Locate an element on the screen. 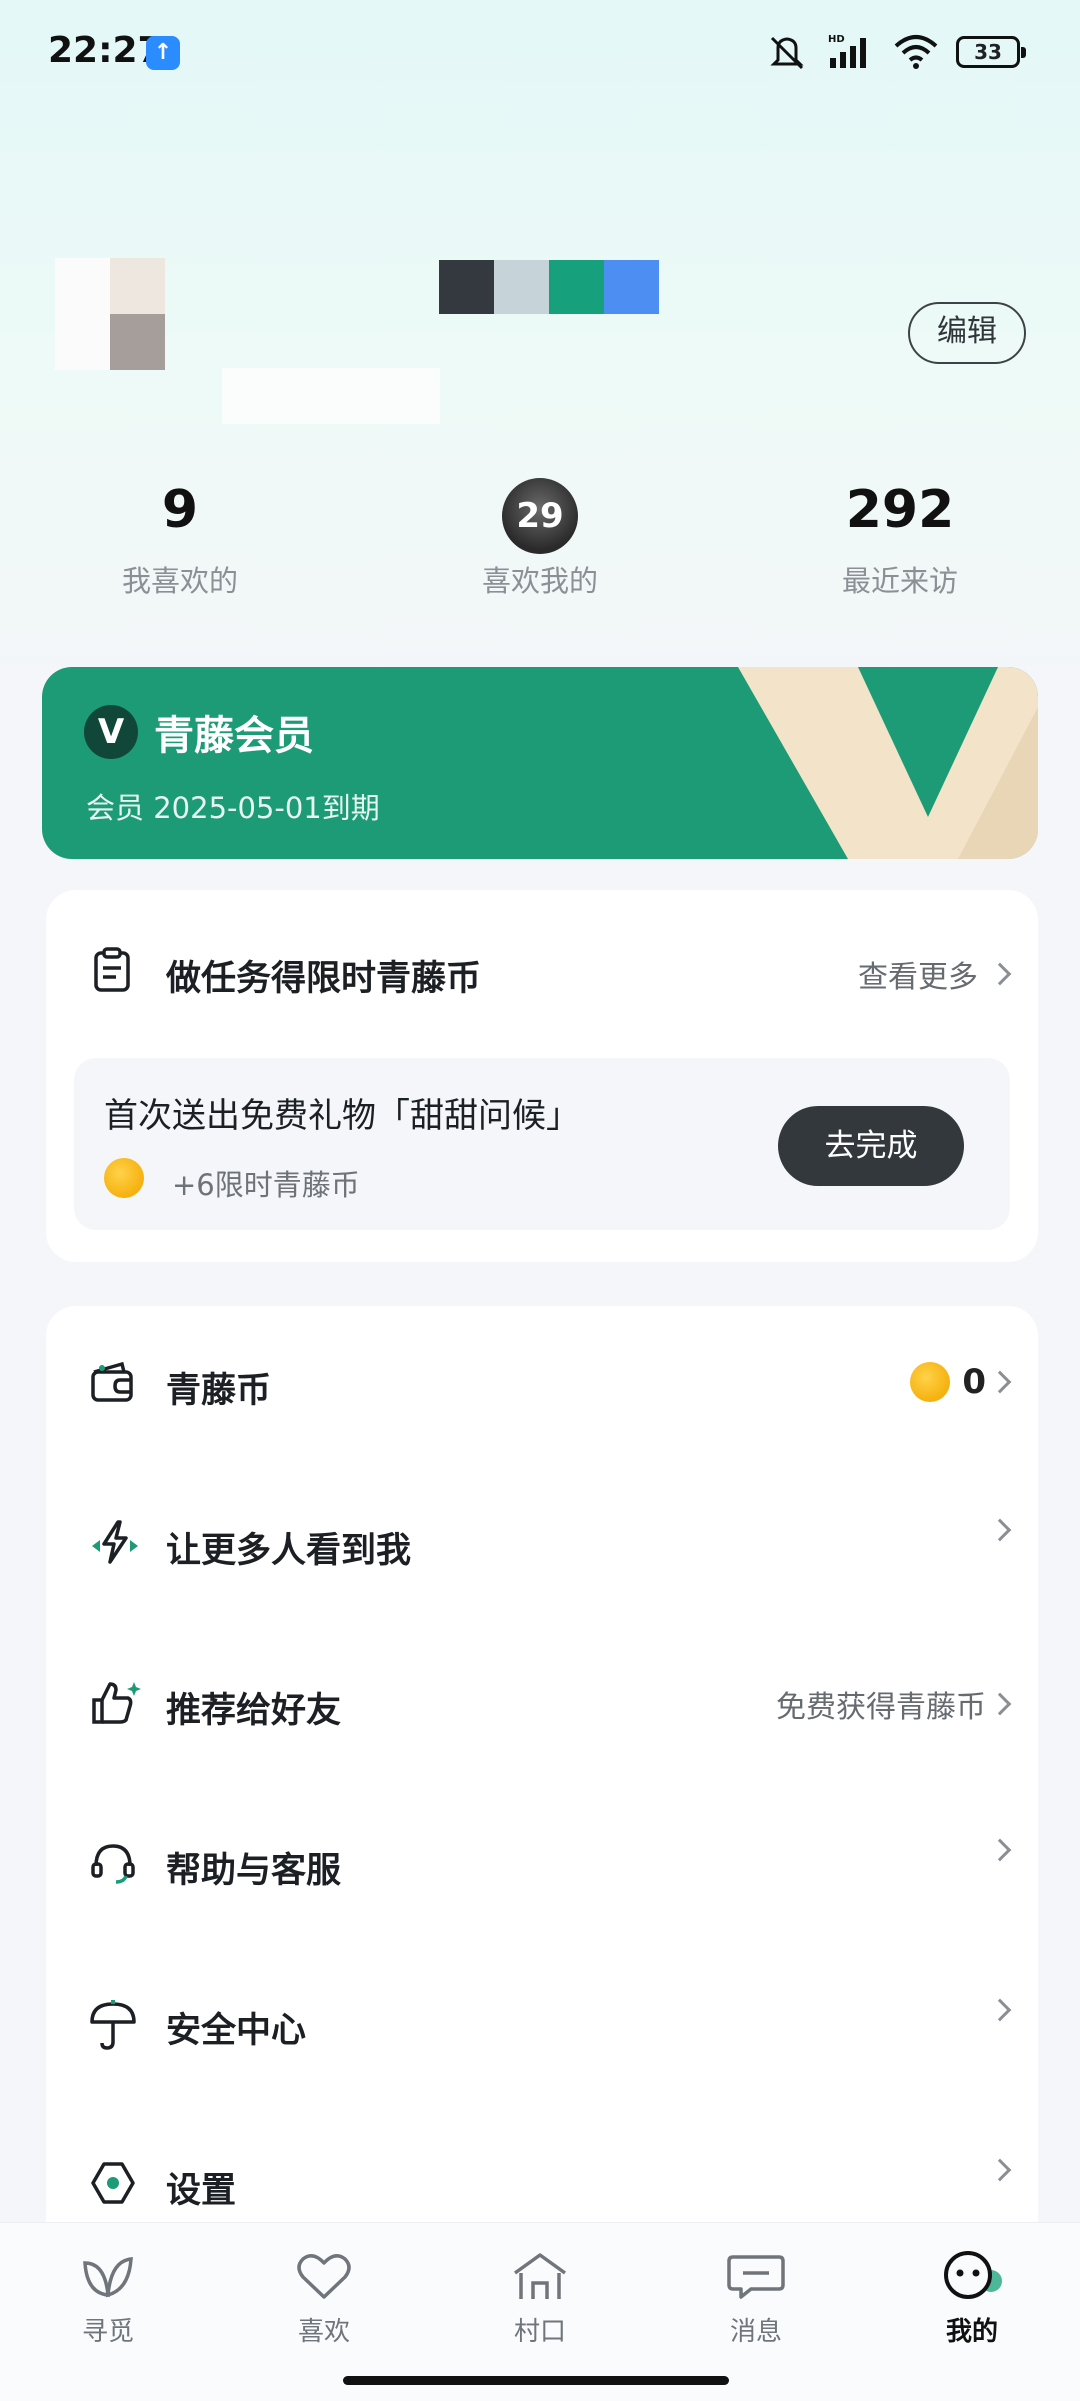  menu-label: 青藤币 is located at coordinates (219, 1391).